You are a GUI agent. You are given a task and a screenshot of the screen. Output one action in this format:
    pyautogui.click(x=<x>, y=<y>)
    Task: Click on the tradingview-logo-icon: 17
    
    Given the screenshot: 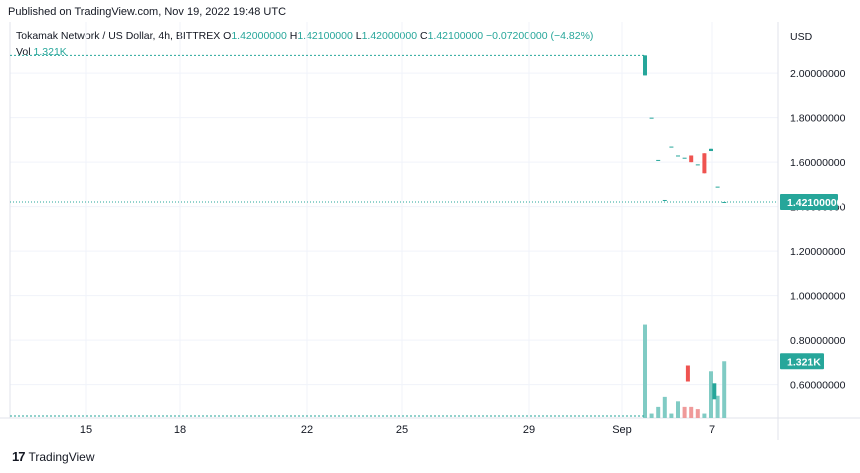 What is the action you would take?
    pyautogui.click(x=19, y=456)
    